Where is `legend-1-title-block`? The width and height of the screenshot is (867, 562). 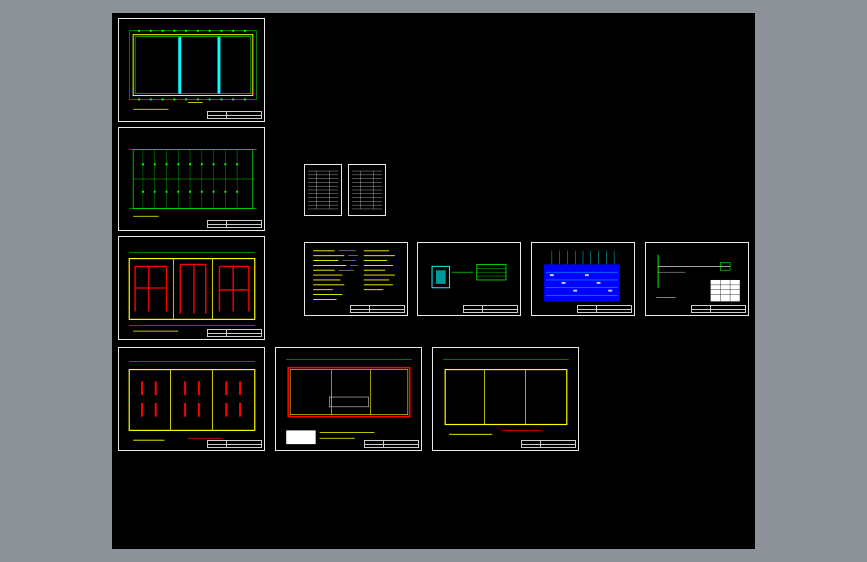 legend-1-title-block is located at coordinates (490, 309).